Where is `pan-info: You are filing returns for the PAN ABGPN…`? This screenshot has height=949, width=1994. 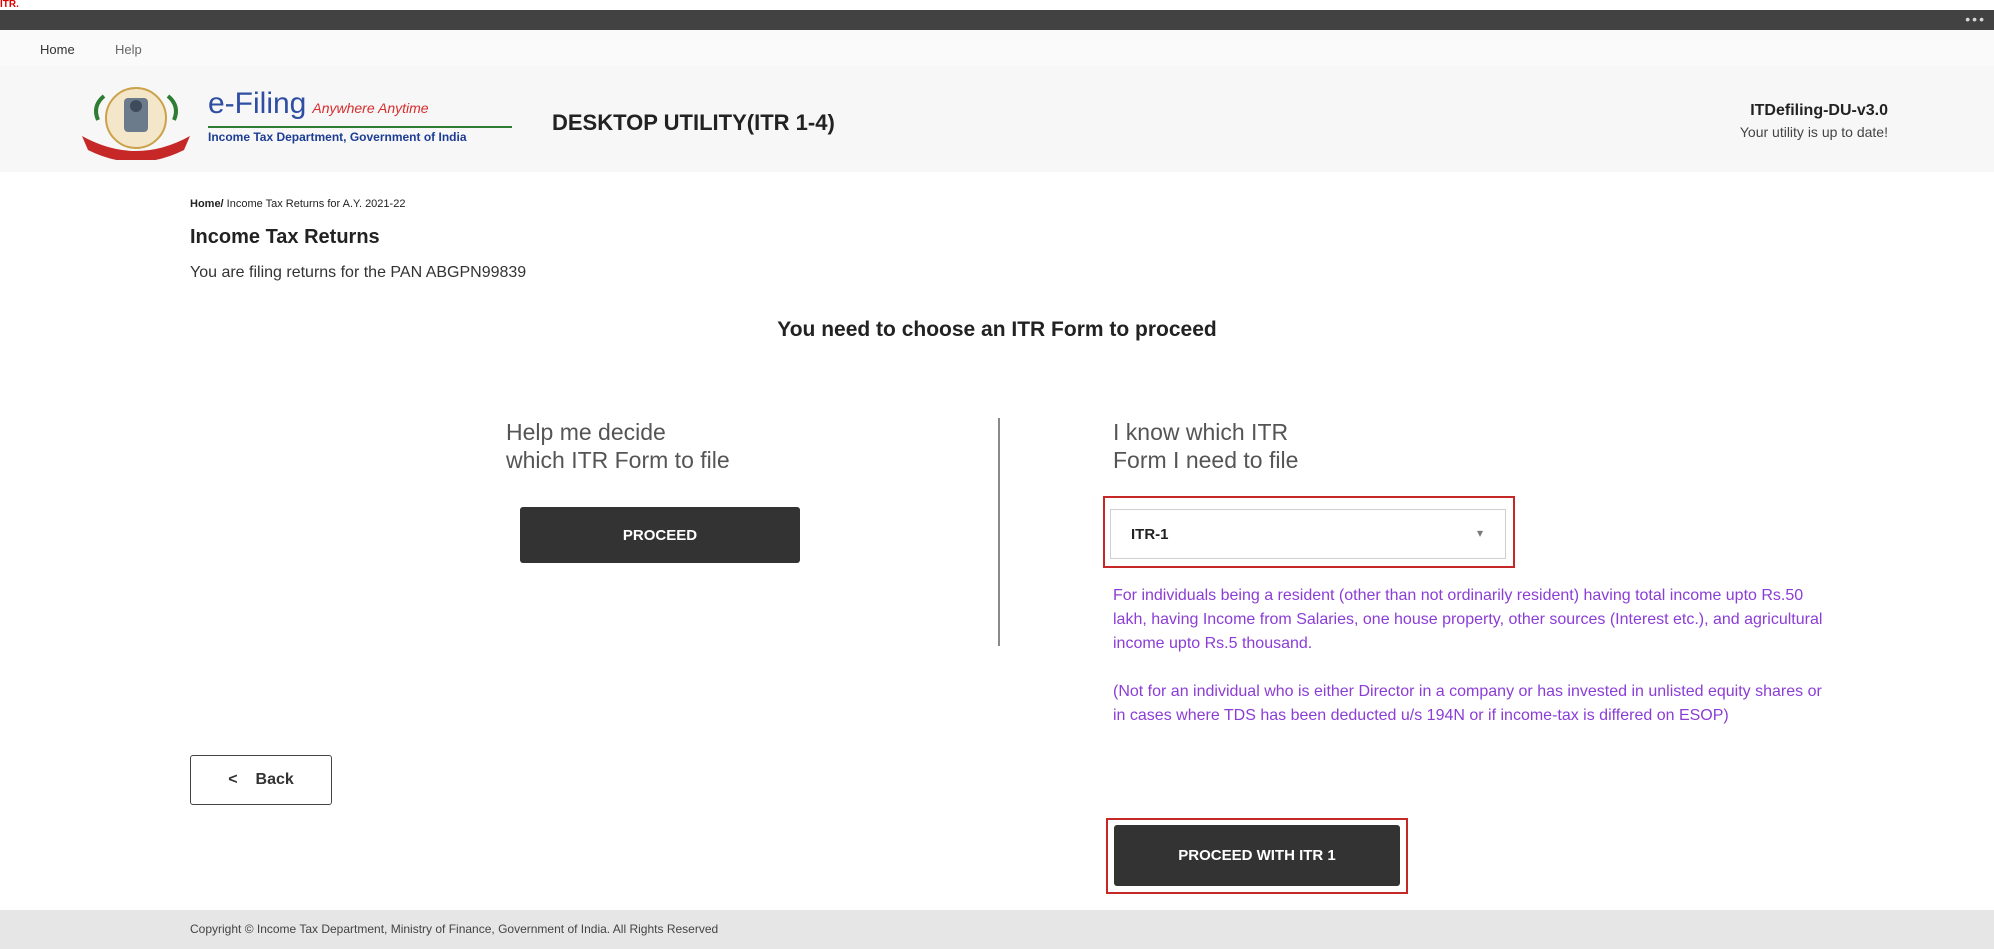
pan-info: You are filing returns for the PAN ABGPN… is located at coordinates (358, 272).